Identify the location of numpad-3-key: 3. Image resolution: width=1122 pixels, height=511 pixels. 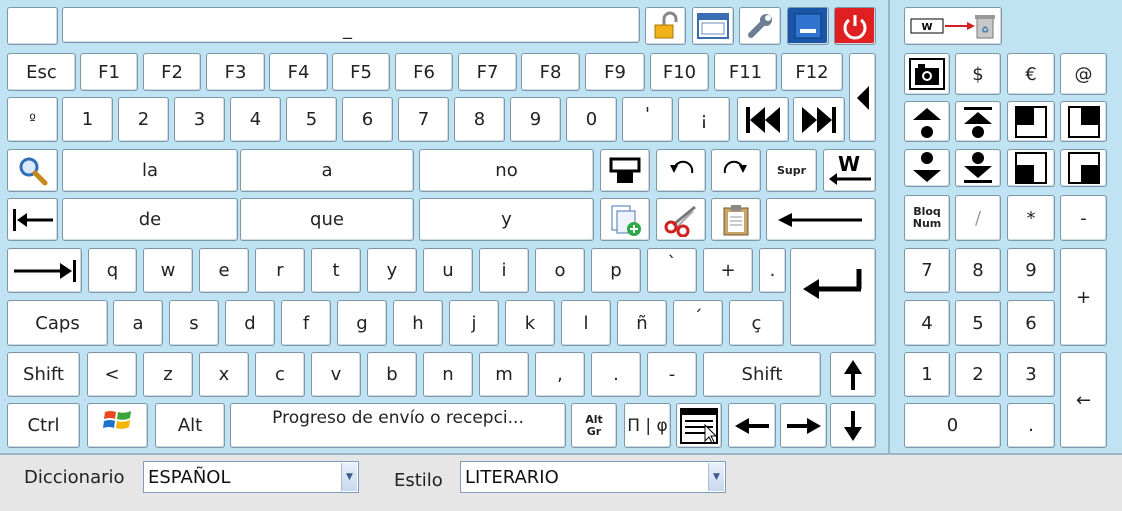
(1031, 374).